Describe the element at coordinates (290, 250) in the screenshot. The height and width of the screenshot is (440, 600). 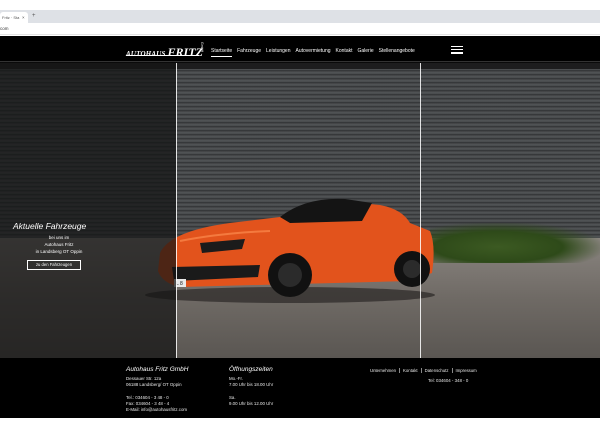
I see `red-sports-car-image: L 8` at that location.